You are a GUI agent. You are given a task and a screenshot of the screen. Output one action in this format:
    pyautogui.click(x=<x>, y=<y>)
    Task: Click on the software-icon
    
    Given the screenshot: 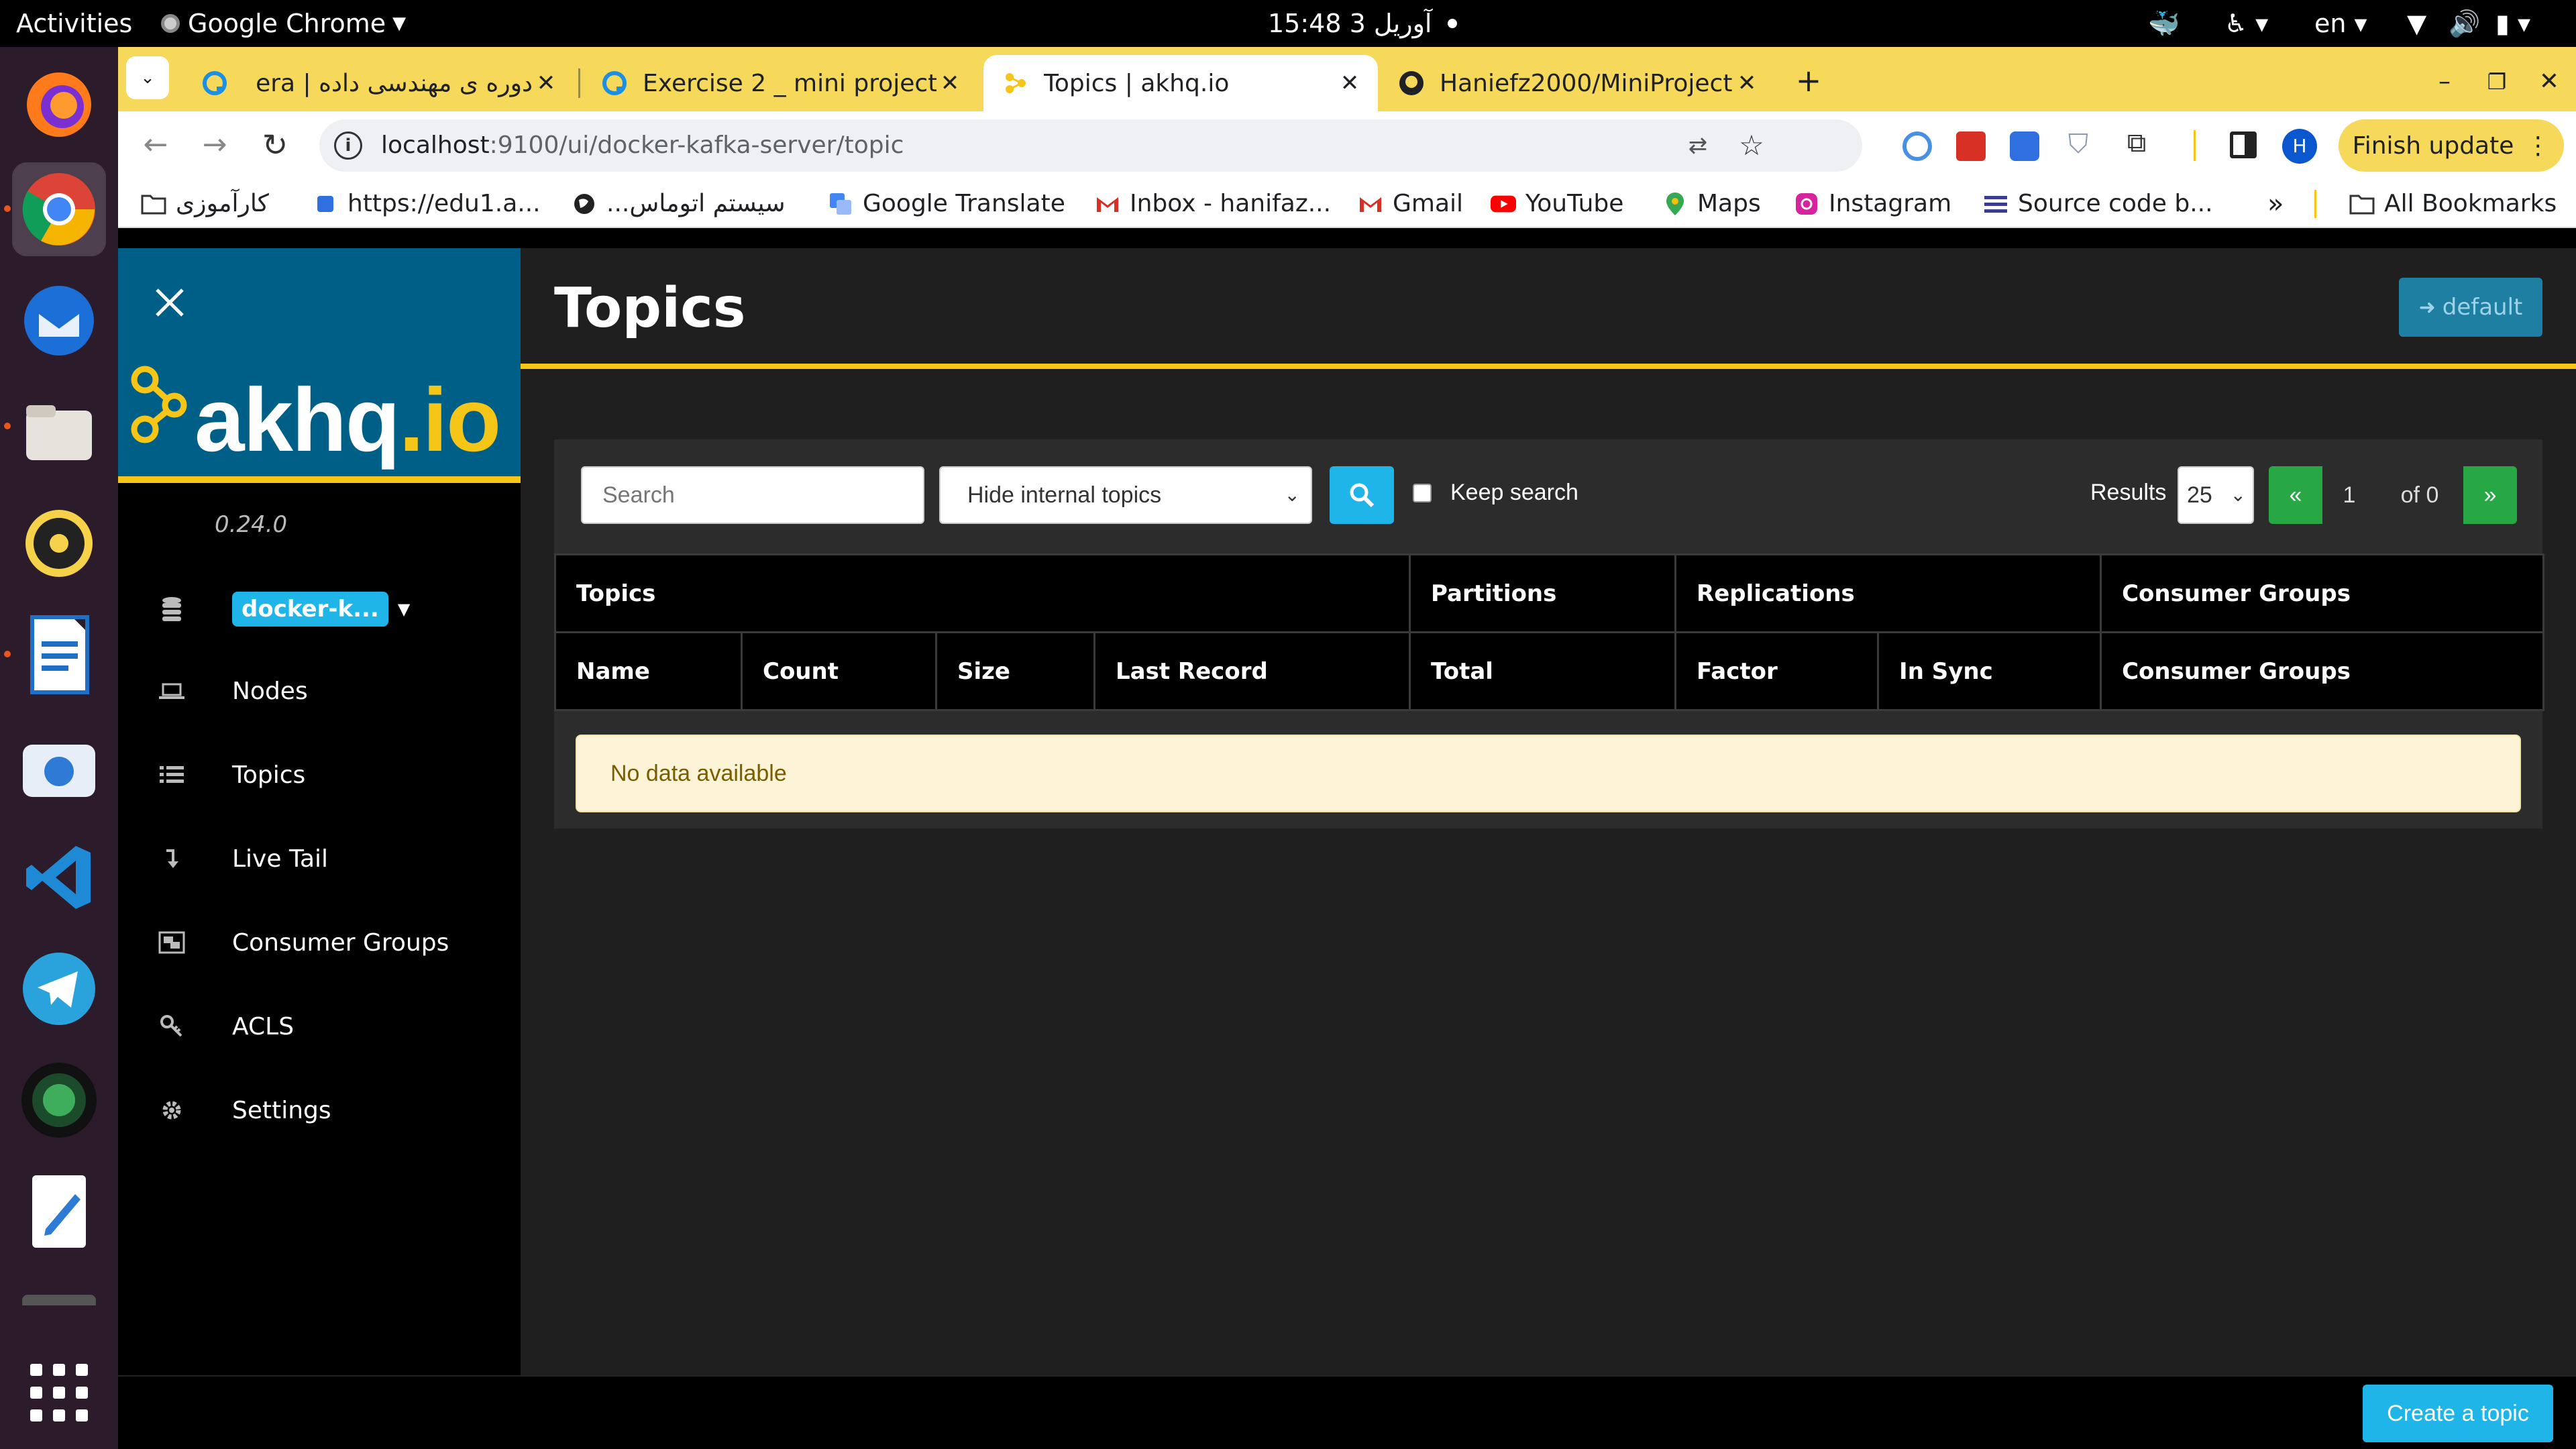 What is the action you would take?
    pyautogui.click(x=59, y=766)
    